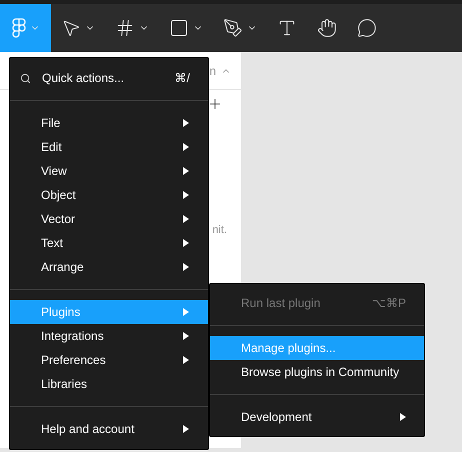 This screenshot has height=452, width=462. Describe the element at coordinates (287, 28) in the screenshot. I see `text-icon` at that location.